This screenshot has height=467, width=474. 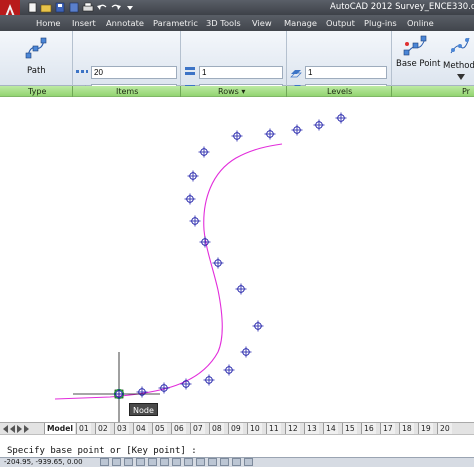 What do you see at coordinates (420, 23) in the screenshot?
I see `tab-online: Online` at bounding box center [420, 23].